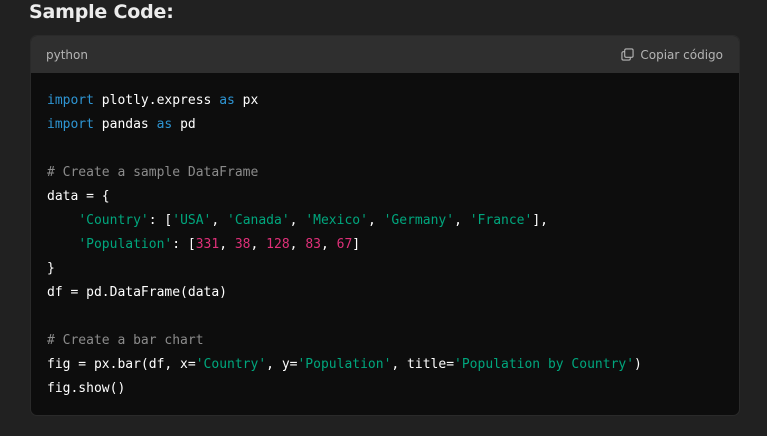 This screenshot has width=767, height=436. I want to click on code-token-str: 'Mexico', so click(336, 220).